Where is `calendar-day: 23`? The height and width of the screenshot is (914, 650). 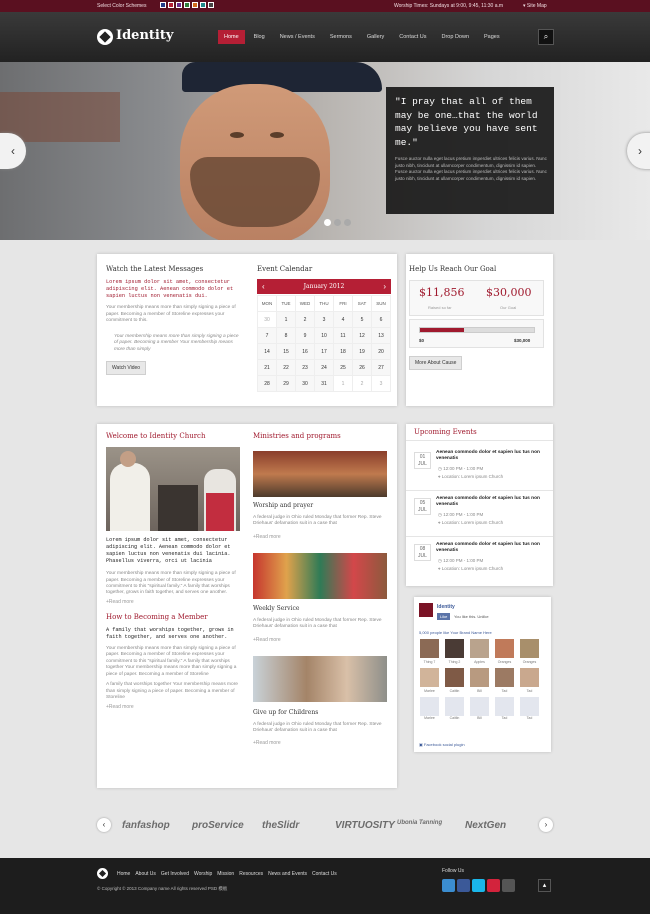
calendar-day: 23 is located at coordinates (305, 367).